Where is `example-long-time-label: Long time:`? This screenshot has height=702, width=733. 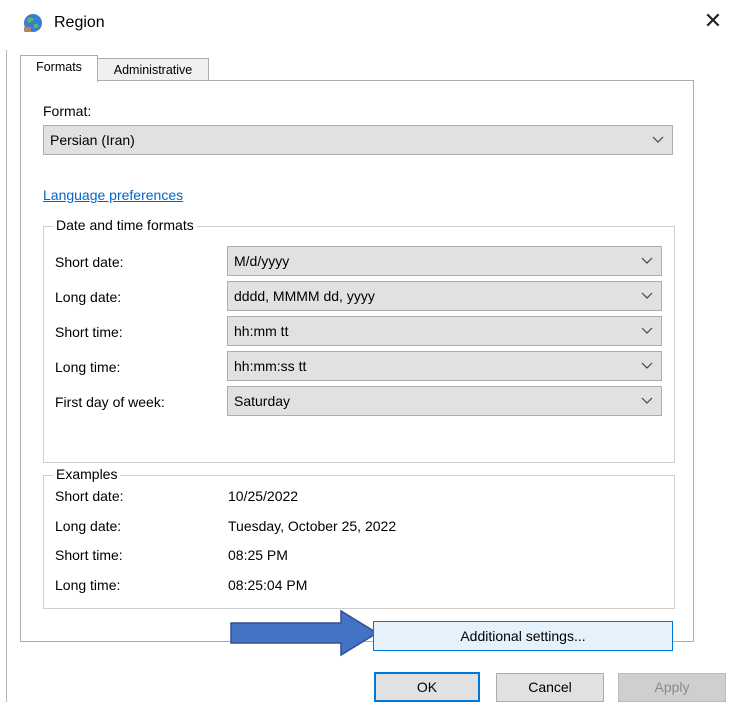 example-long-time-label: Long time: is located at coordinates (88, 585).